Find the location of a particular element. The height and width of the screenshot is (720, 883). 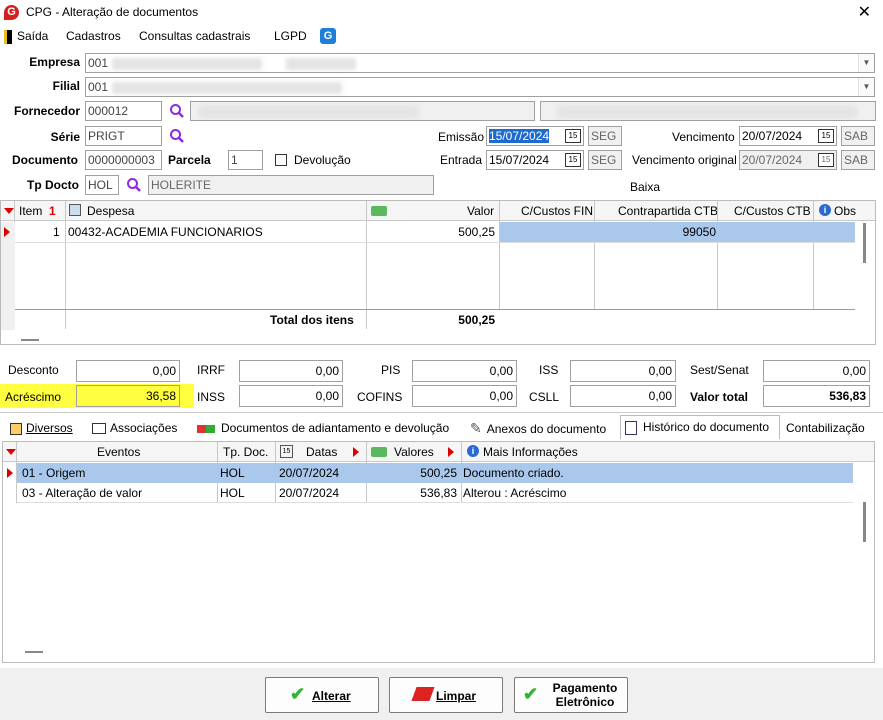

close-icon: ✕ is located at coordinates (864, 12).